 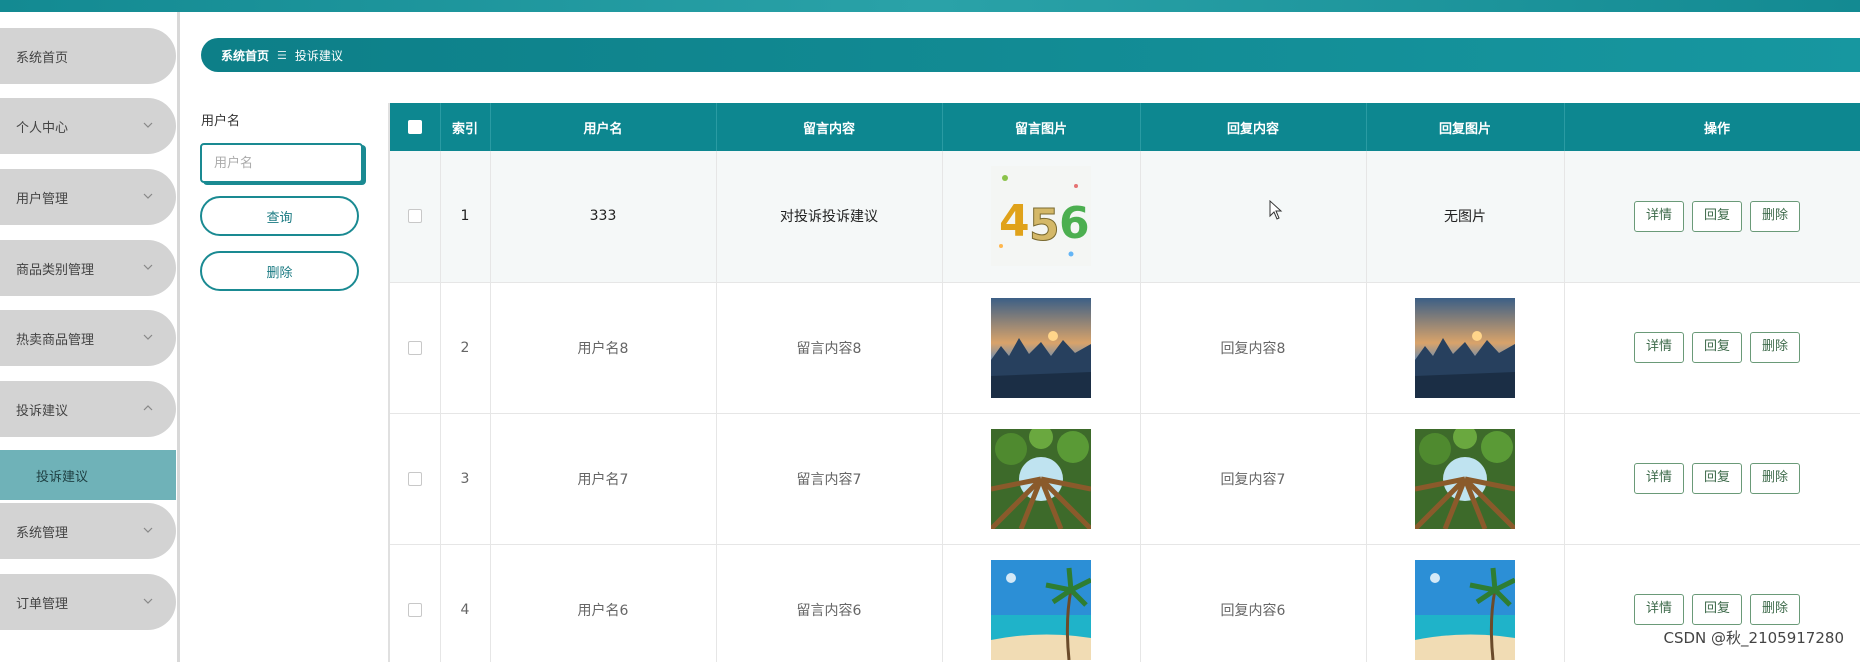 I want to click on sidebar-item-user-management: 用户管理, so click(x=88, y=197).